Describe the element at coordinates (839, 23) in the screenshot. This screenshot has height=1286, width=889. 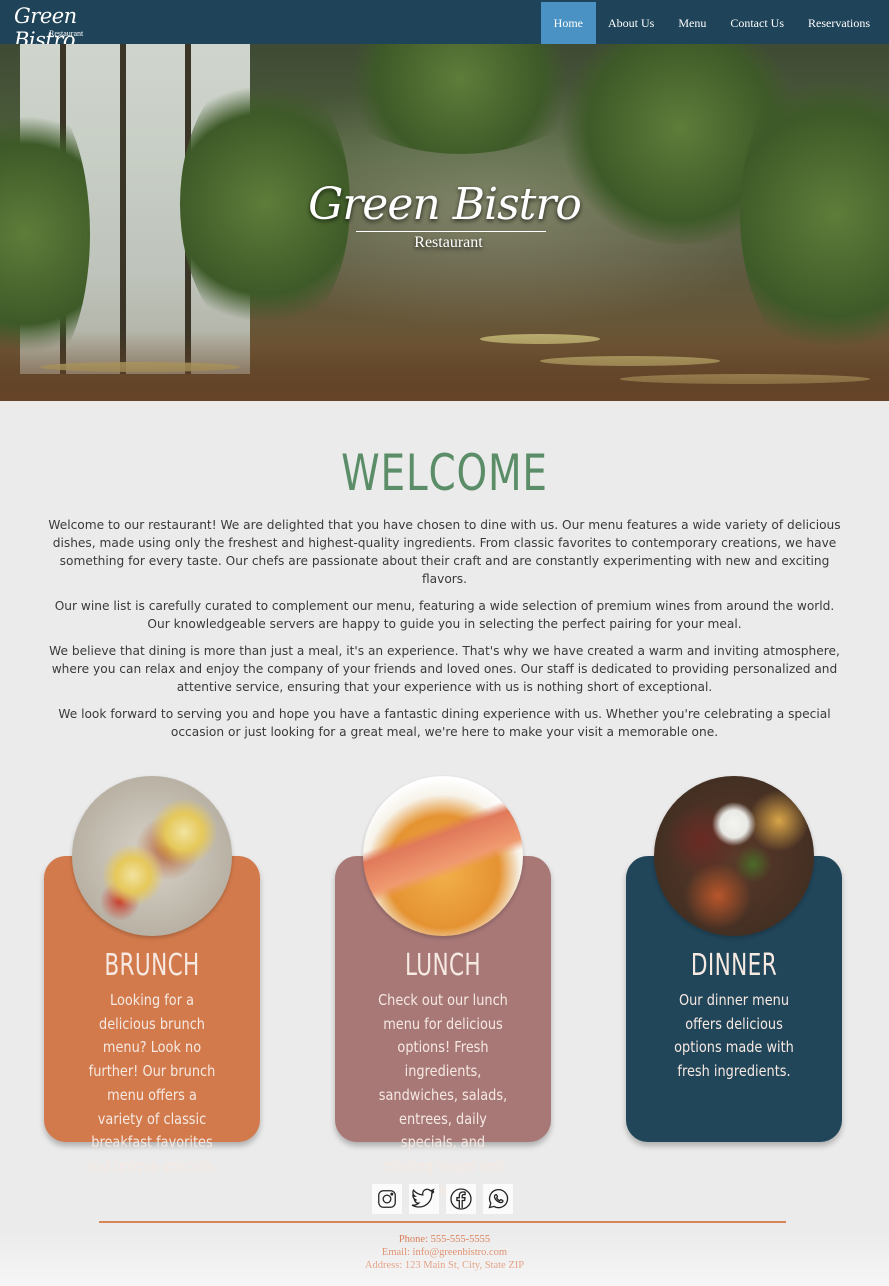
I see `nav-reservations: Reservations` at that location.